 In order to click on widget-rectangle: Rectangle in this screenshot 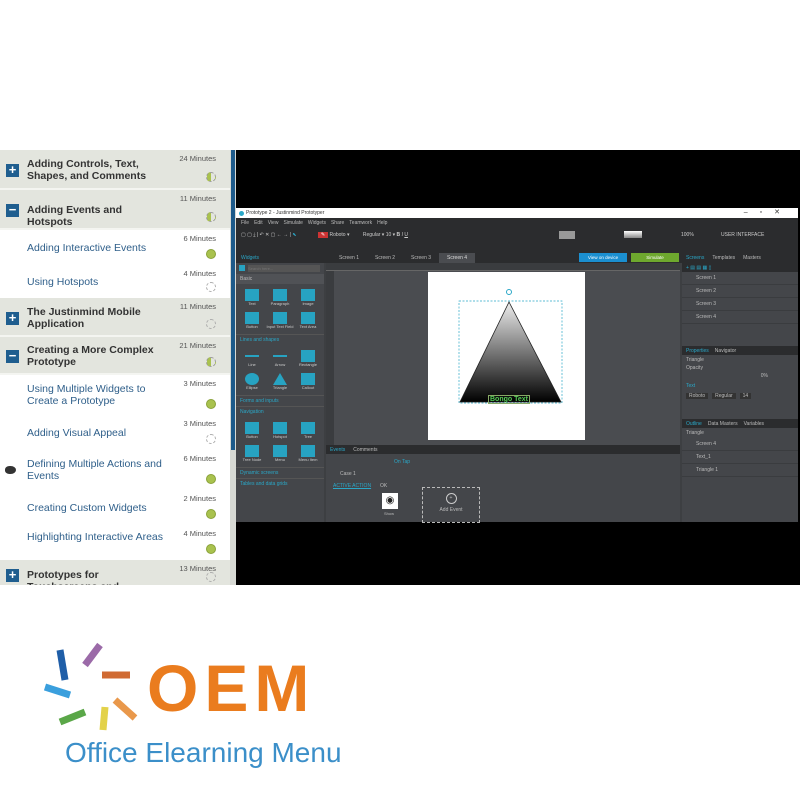, I will do `click(308, 358)`.